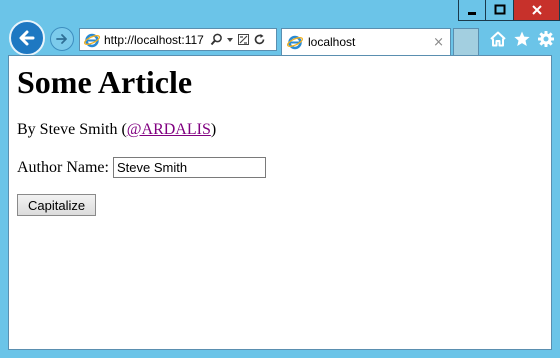 The image size is (560, 358). Describe the element at coordinates (57, 205) in the screenshot. I see `capitalize-button: Capitalize` at that location.